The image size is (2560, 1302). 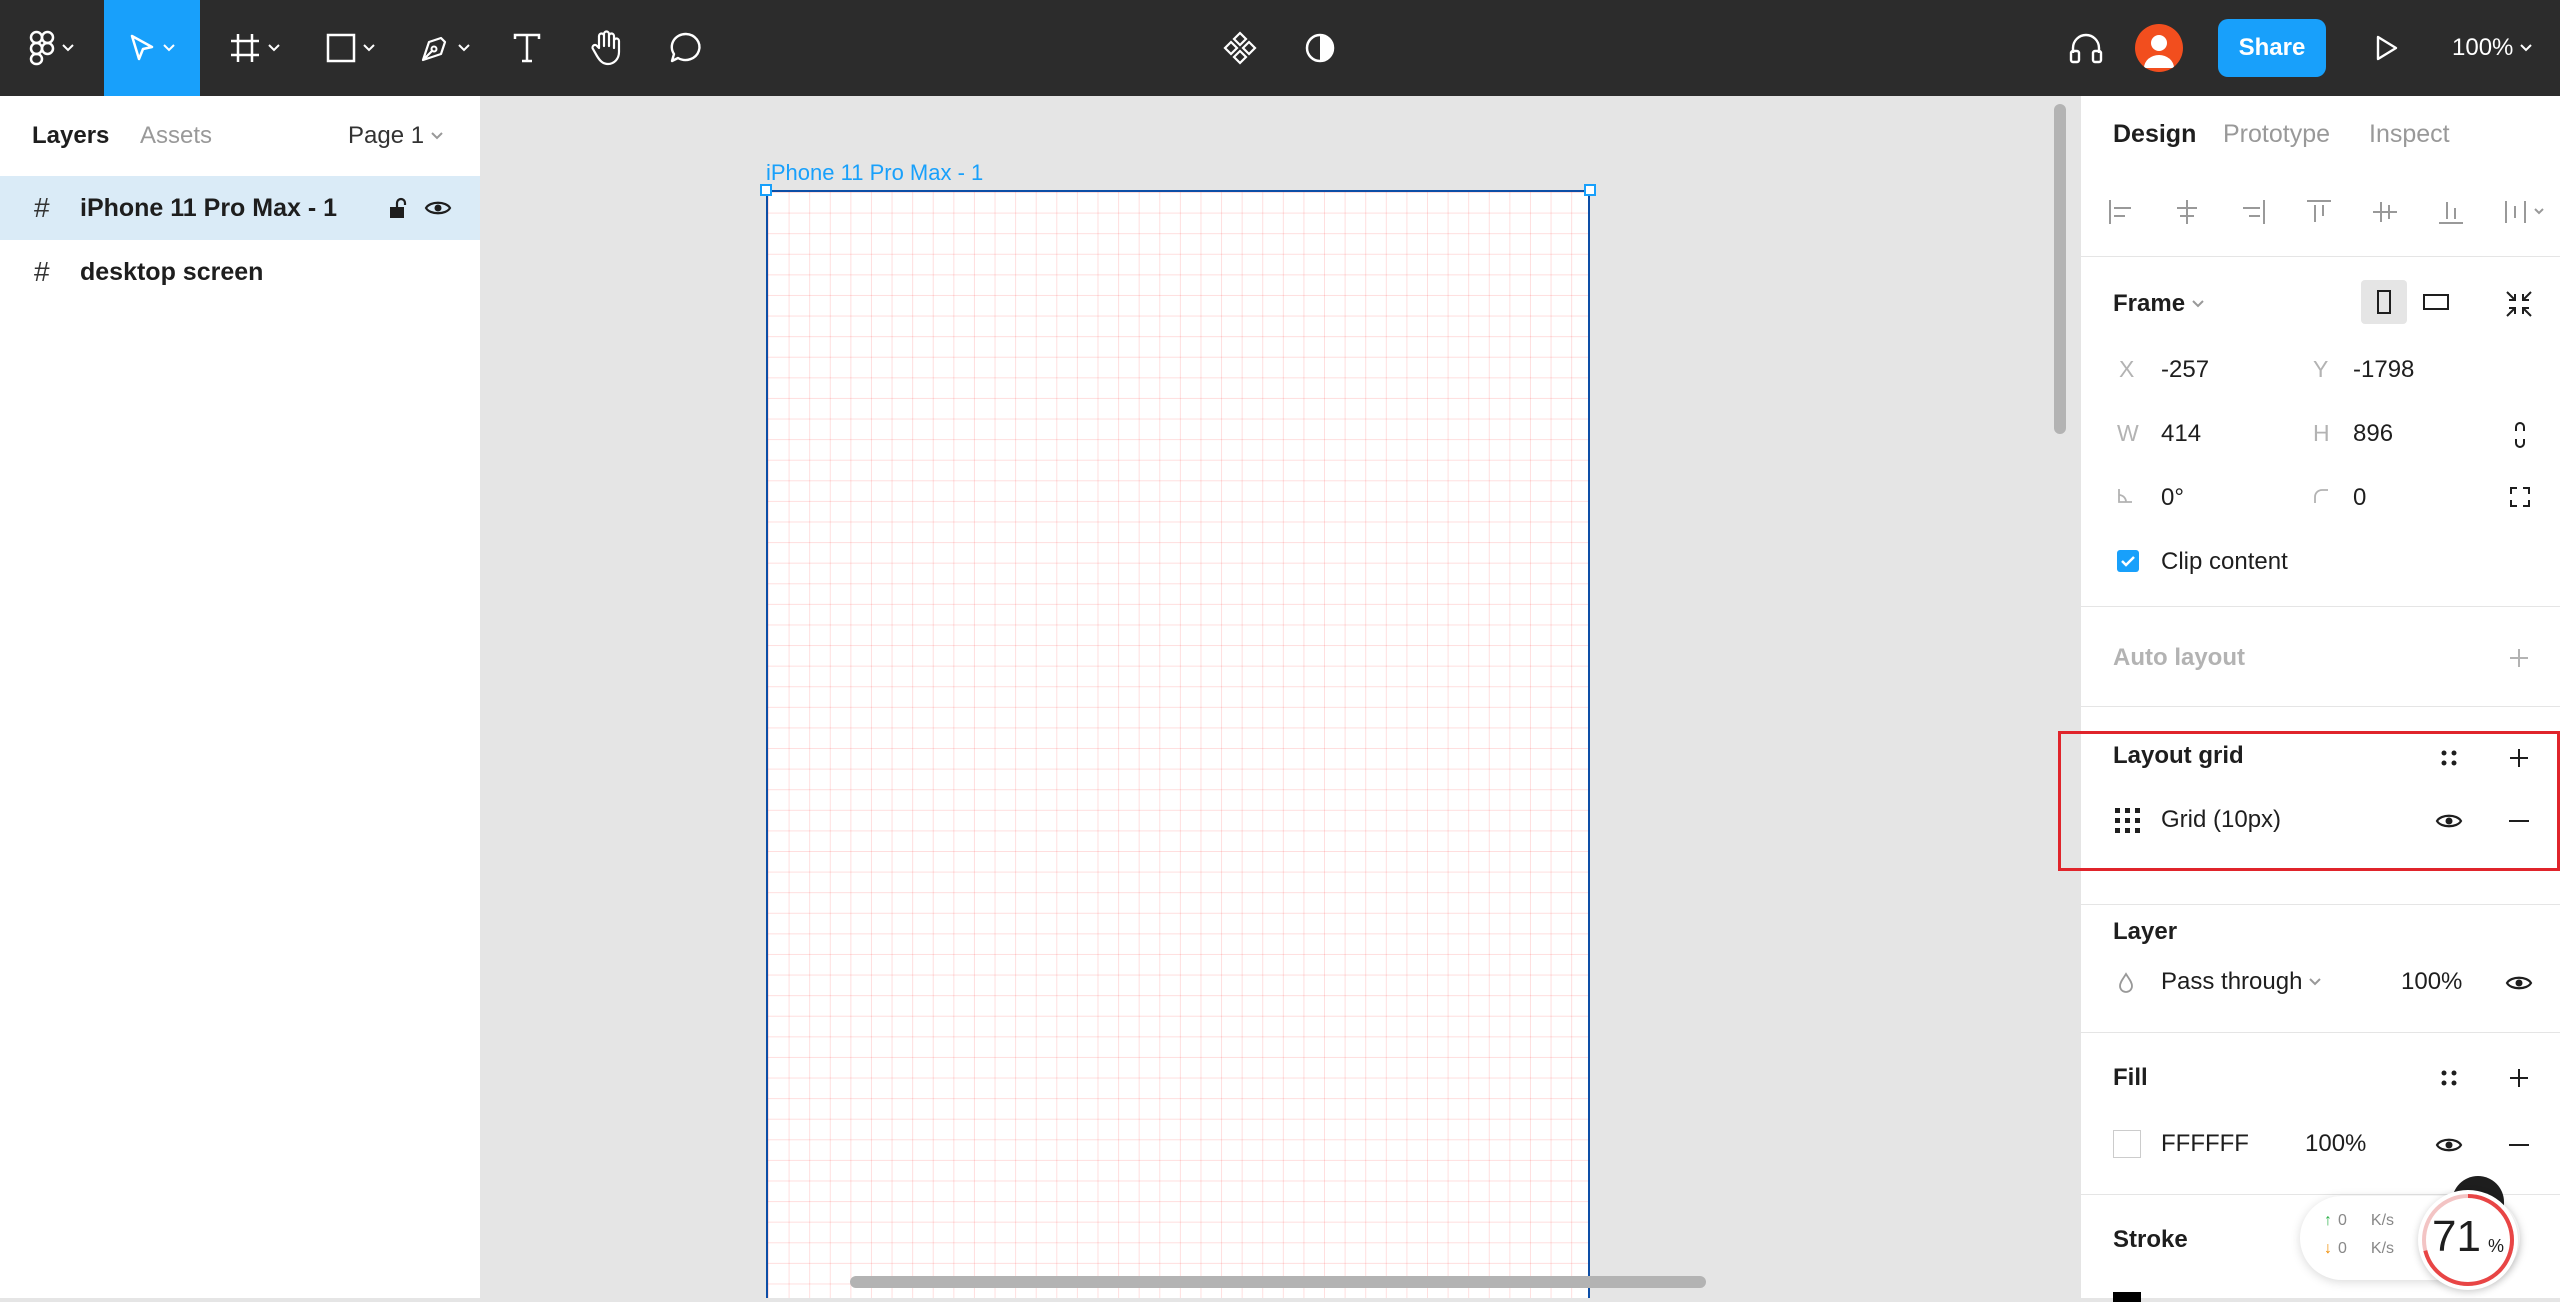 I want to click on resize-handle-top-right, so click(x=1590, y=190).